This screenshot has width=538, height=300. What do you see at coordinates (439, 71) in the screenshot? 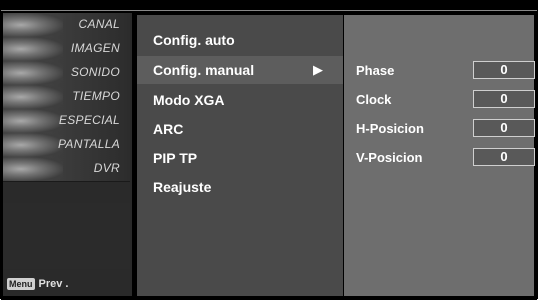
I see `submenu-row-phase: Phase 0` at bounding box center [439, 71].